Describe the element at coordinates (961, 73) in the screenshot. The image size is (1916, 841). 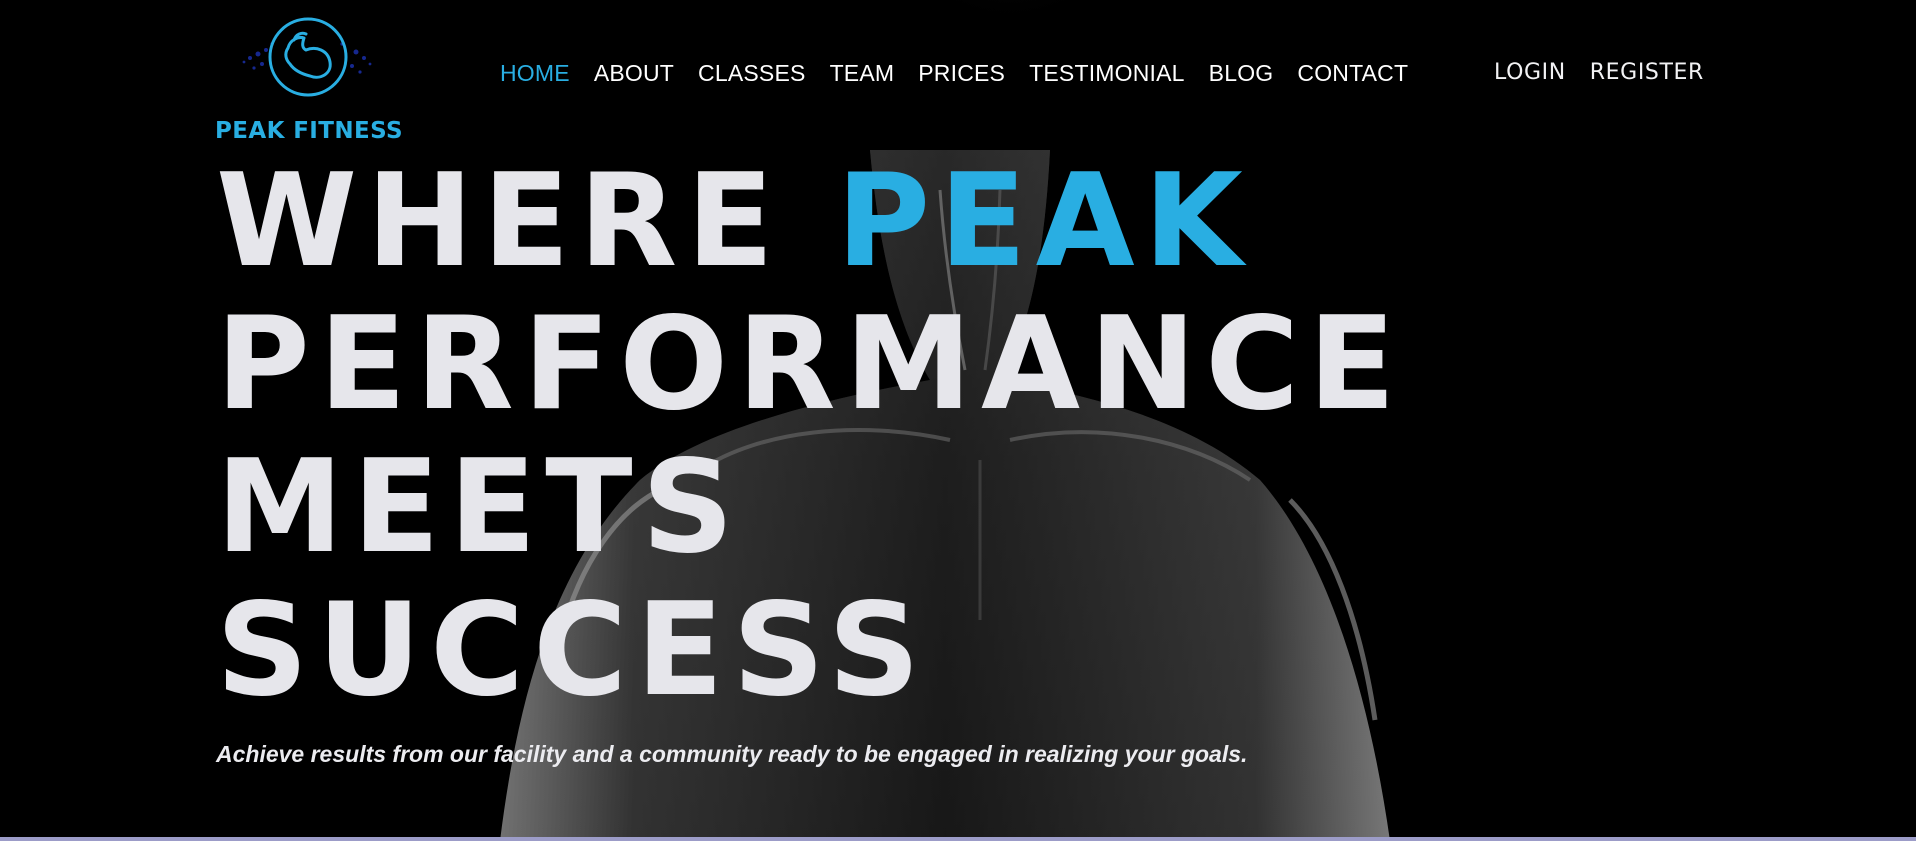
I see `nav-item-prices: PRICES` at that location.